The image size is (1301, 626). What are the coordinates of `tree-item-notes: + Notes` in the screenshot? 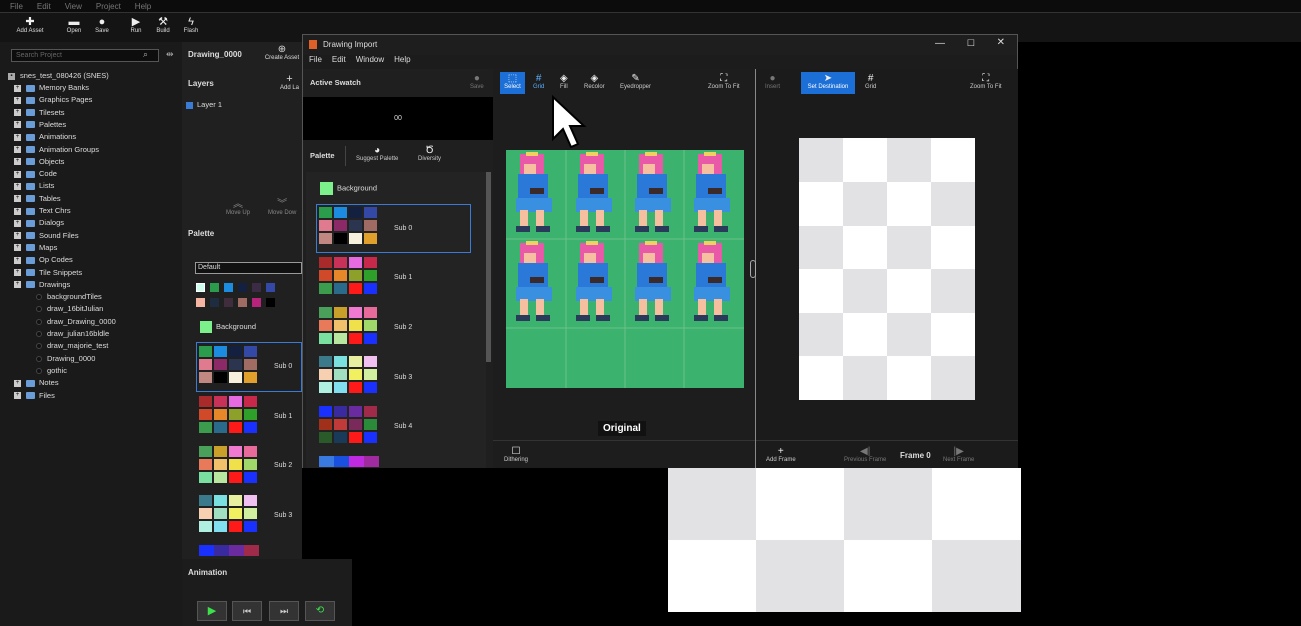 It's located at (36, 382).